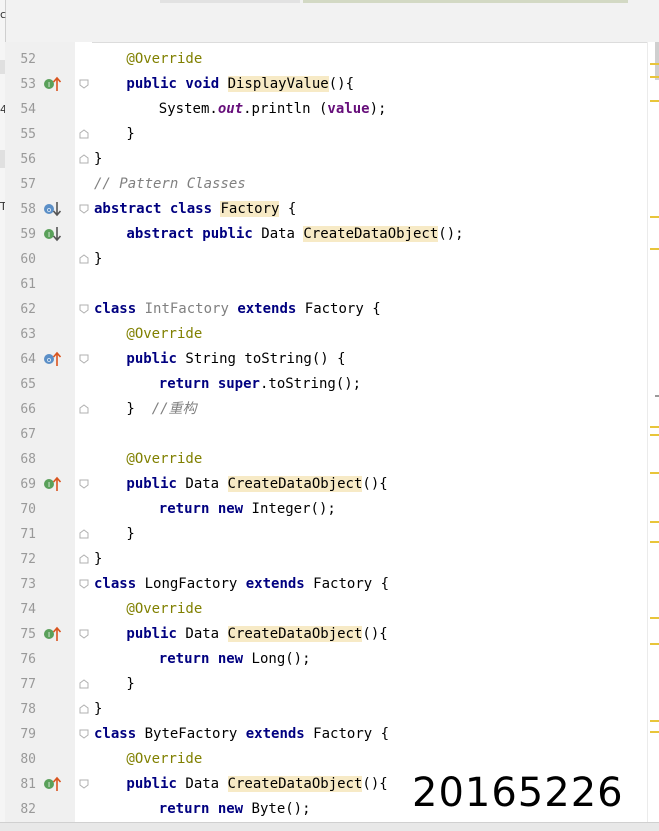  Describe the element at coordinates (235, 809) in the screenshot. I see `code-line: return new Byte();` at that location.